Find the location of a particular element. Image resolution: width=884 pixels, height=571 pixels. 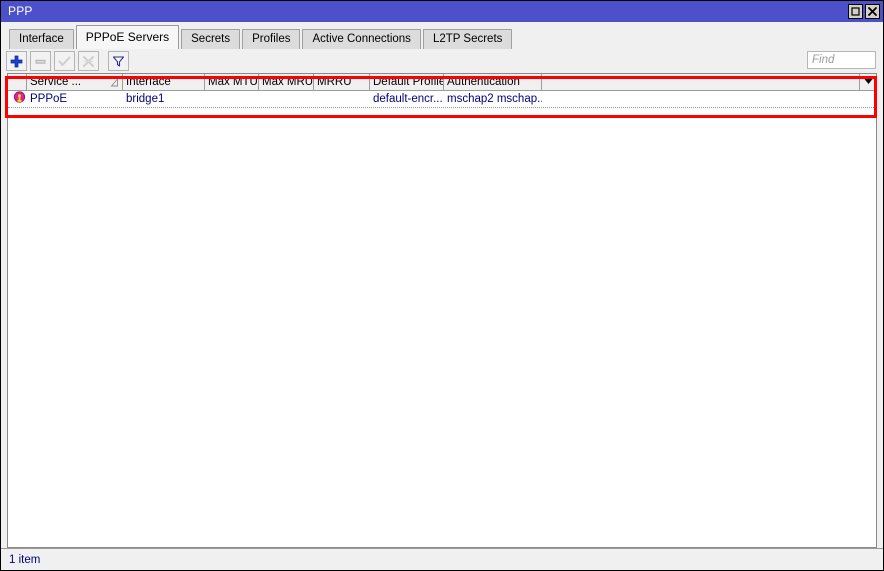

column-header-max-mru: Max MRU is located at coordinates (286, 82).